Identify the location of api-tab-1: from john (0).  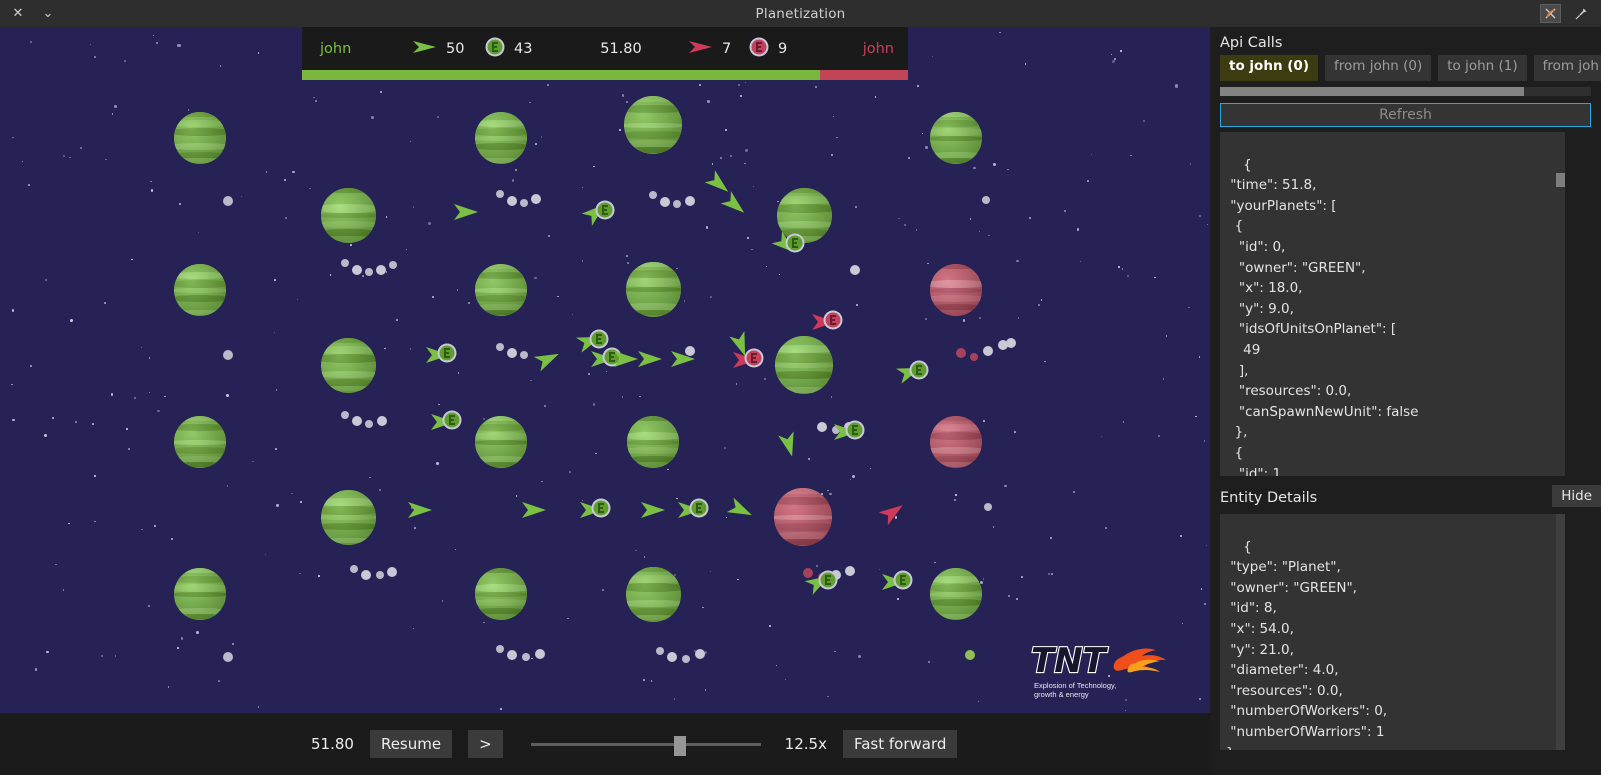
(1378, 68).